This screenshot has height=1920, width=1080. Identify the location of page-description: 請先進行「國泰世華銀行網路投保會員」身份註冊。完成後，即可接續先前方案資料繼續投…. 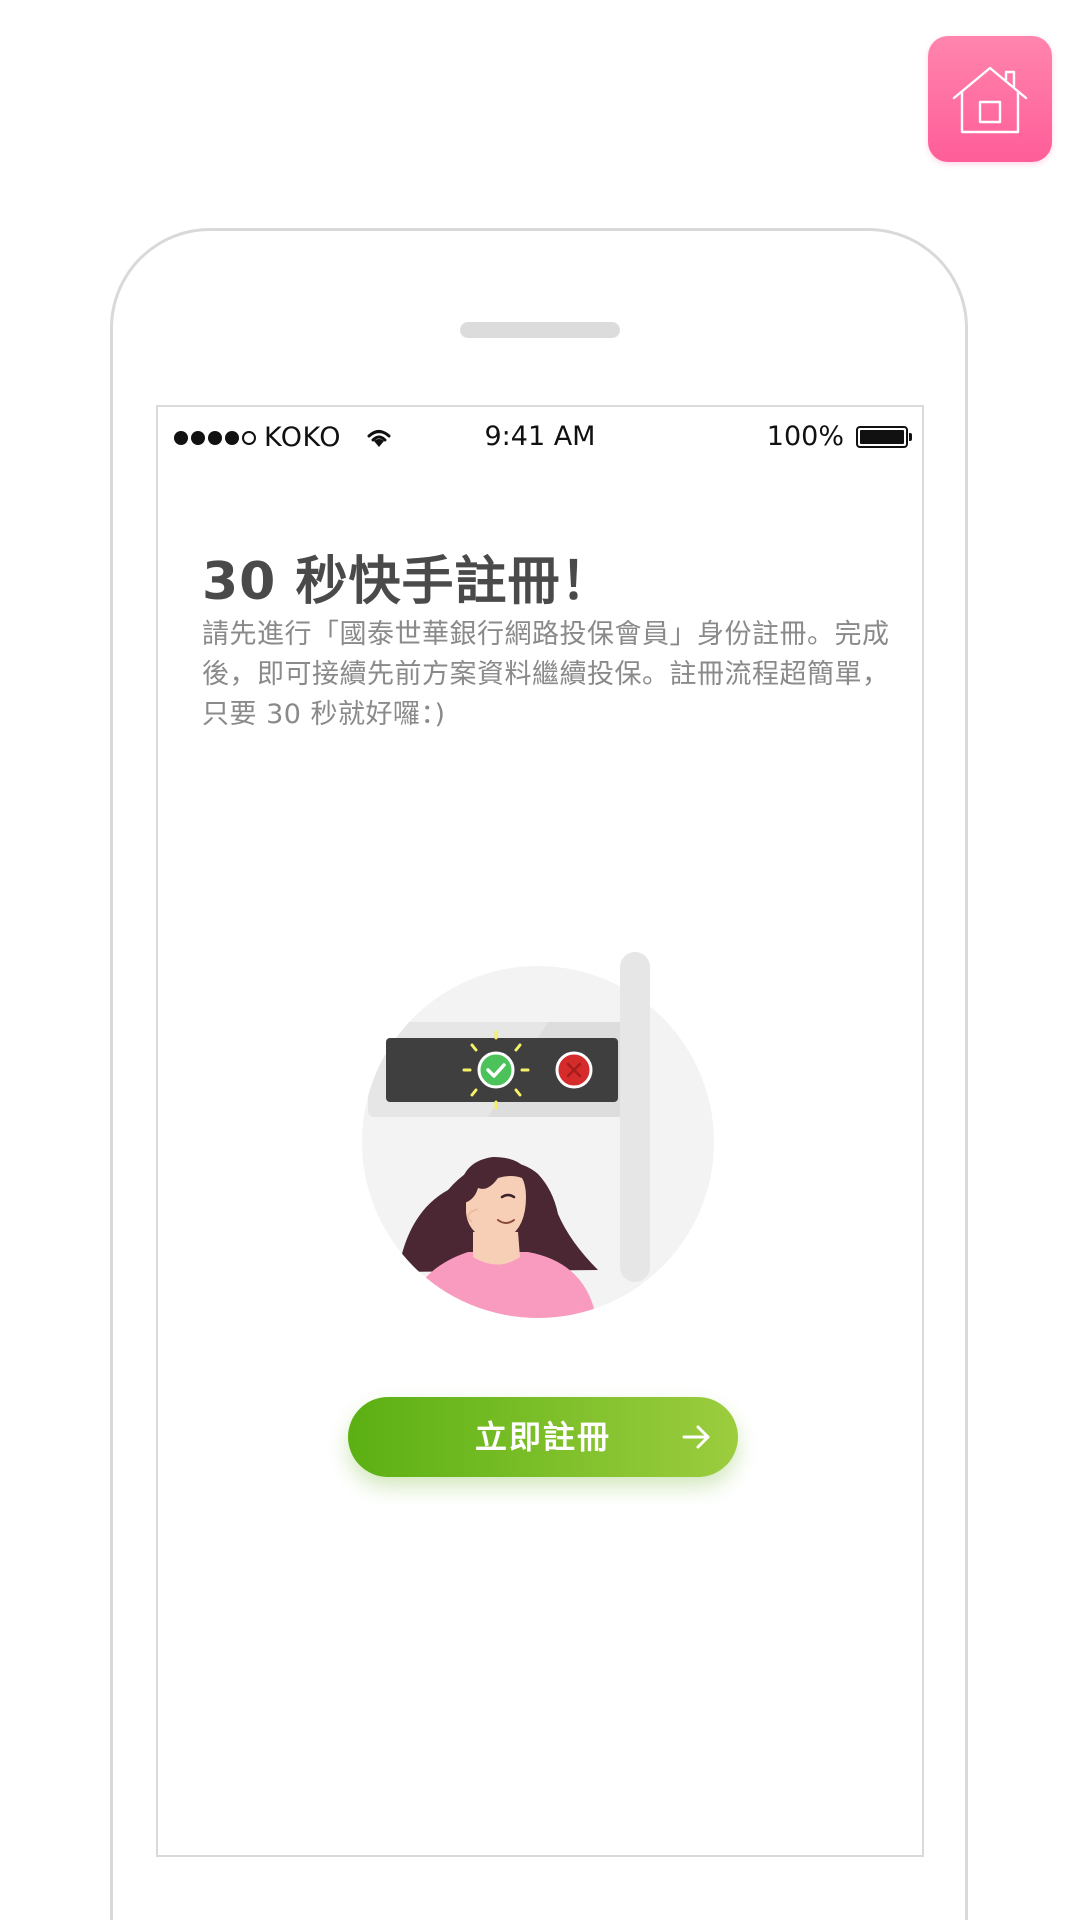
(546, 674).